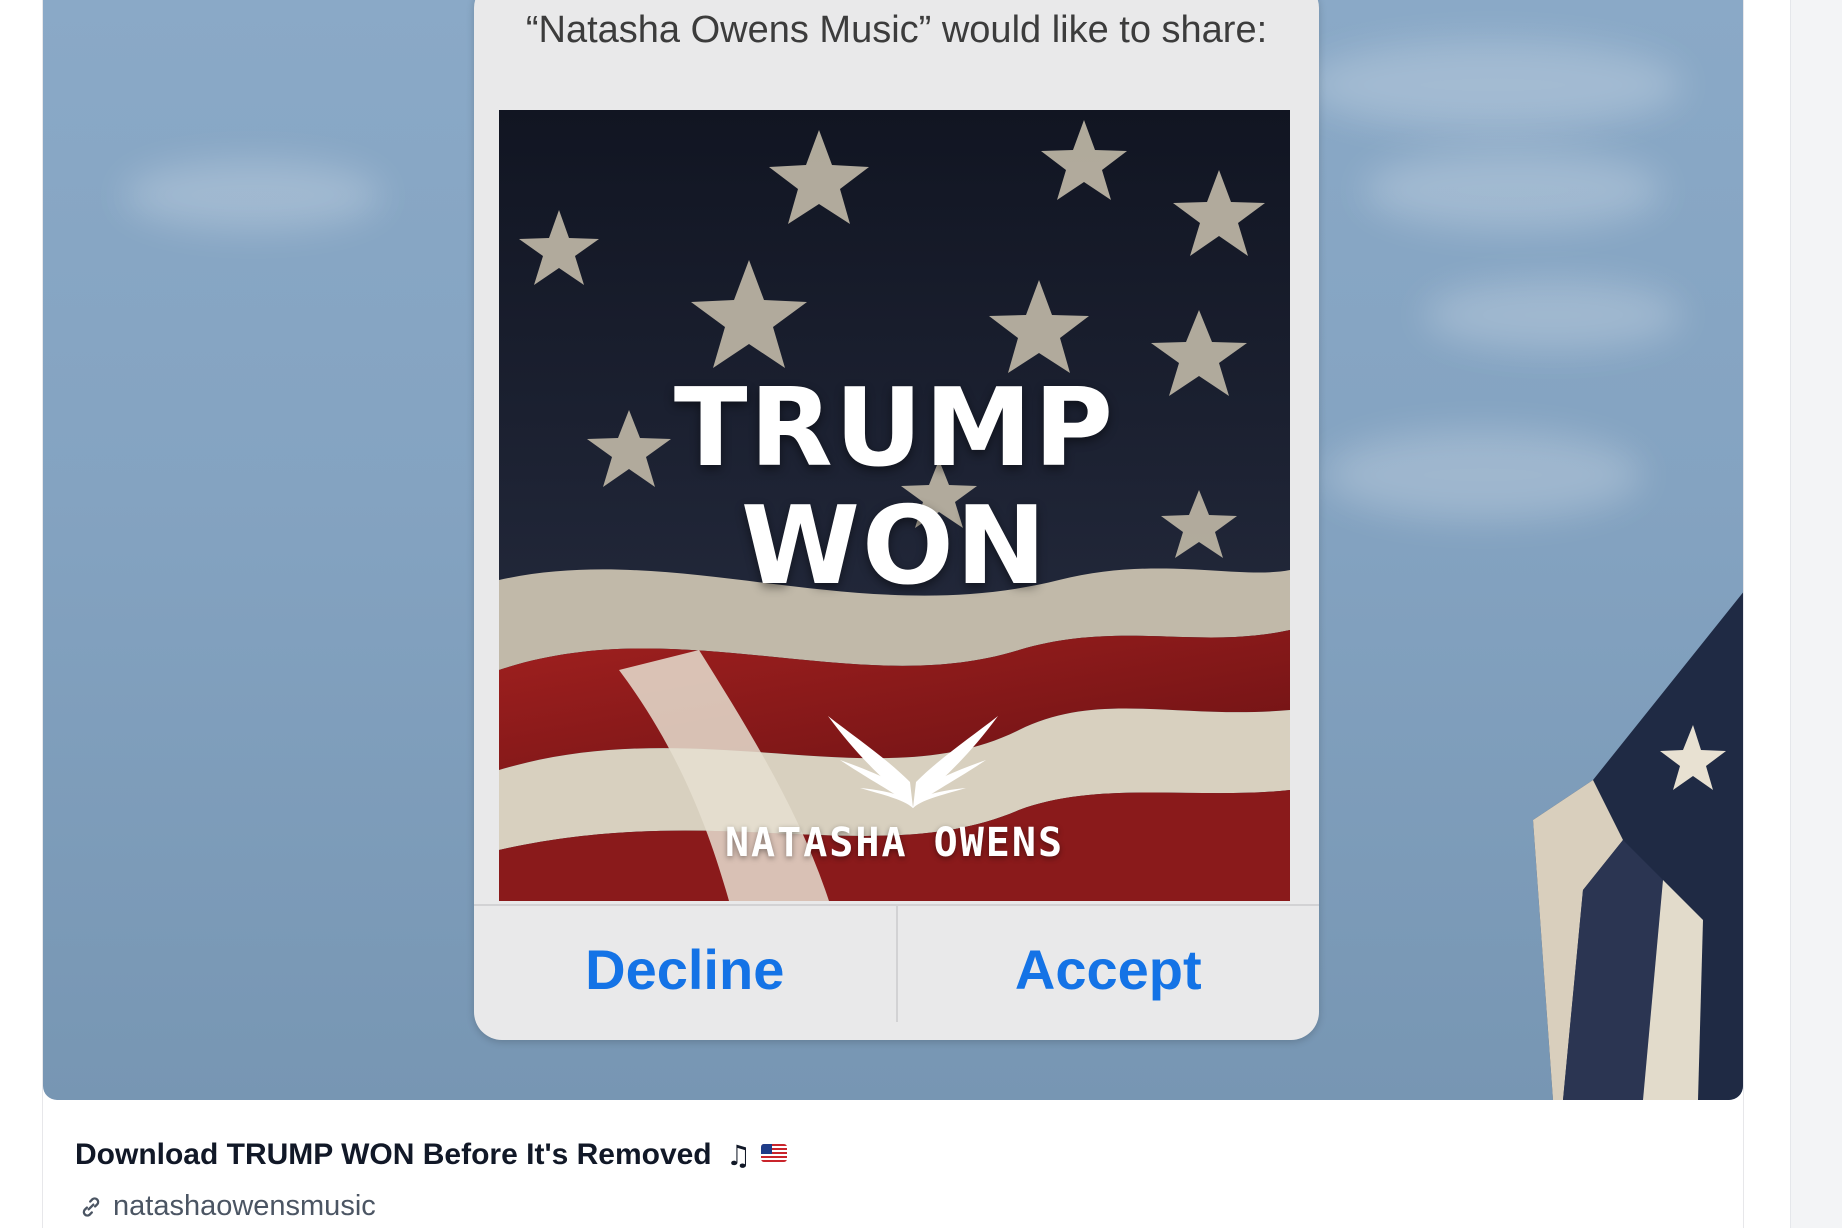 This screenshot has height=1228, width=1842. I want to click on flag-edge-graphic, so click(1638, 846).